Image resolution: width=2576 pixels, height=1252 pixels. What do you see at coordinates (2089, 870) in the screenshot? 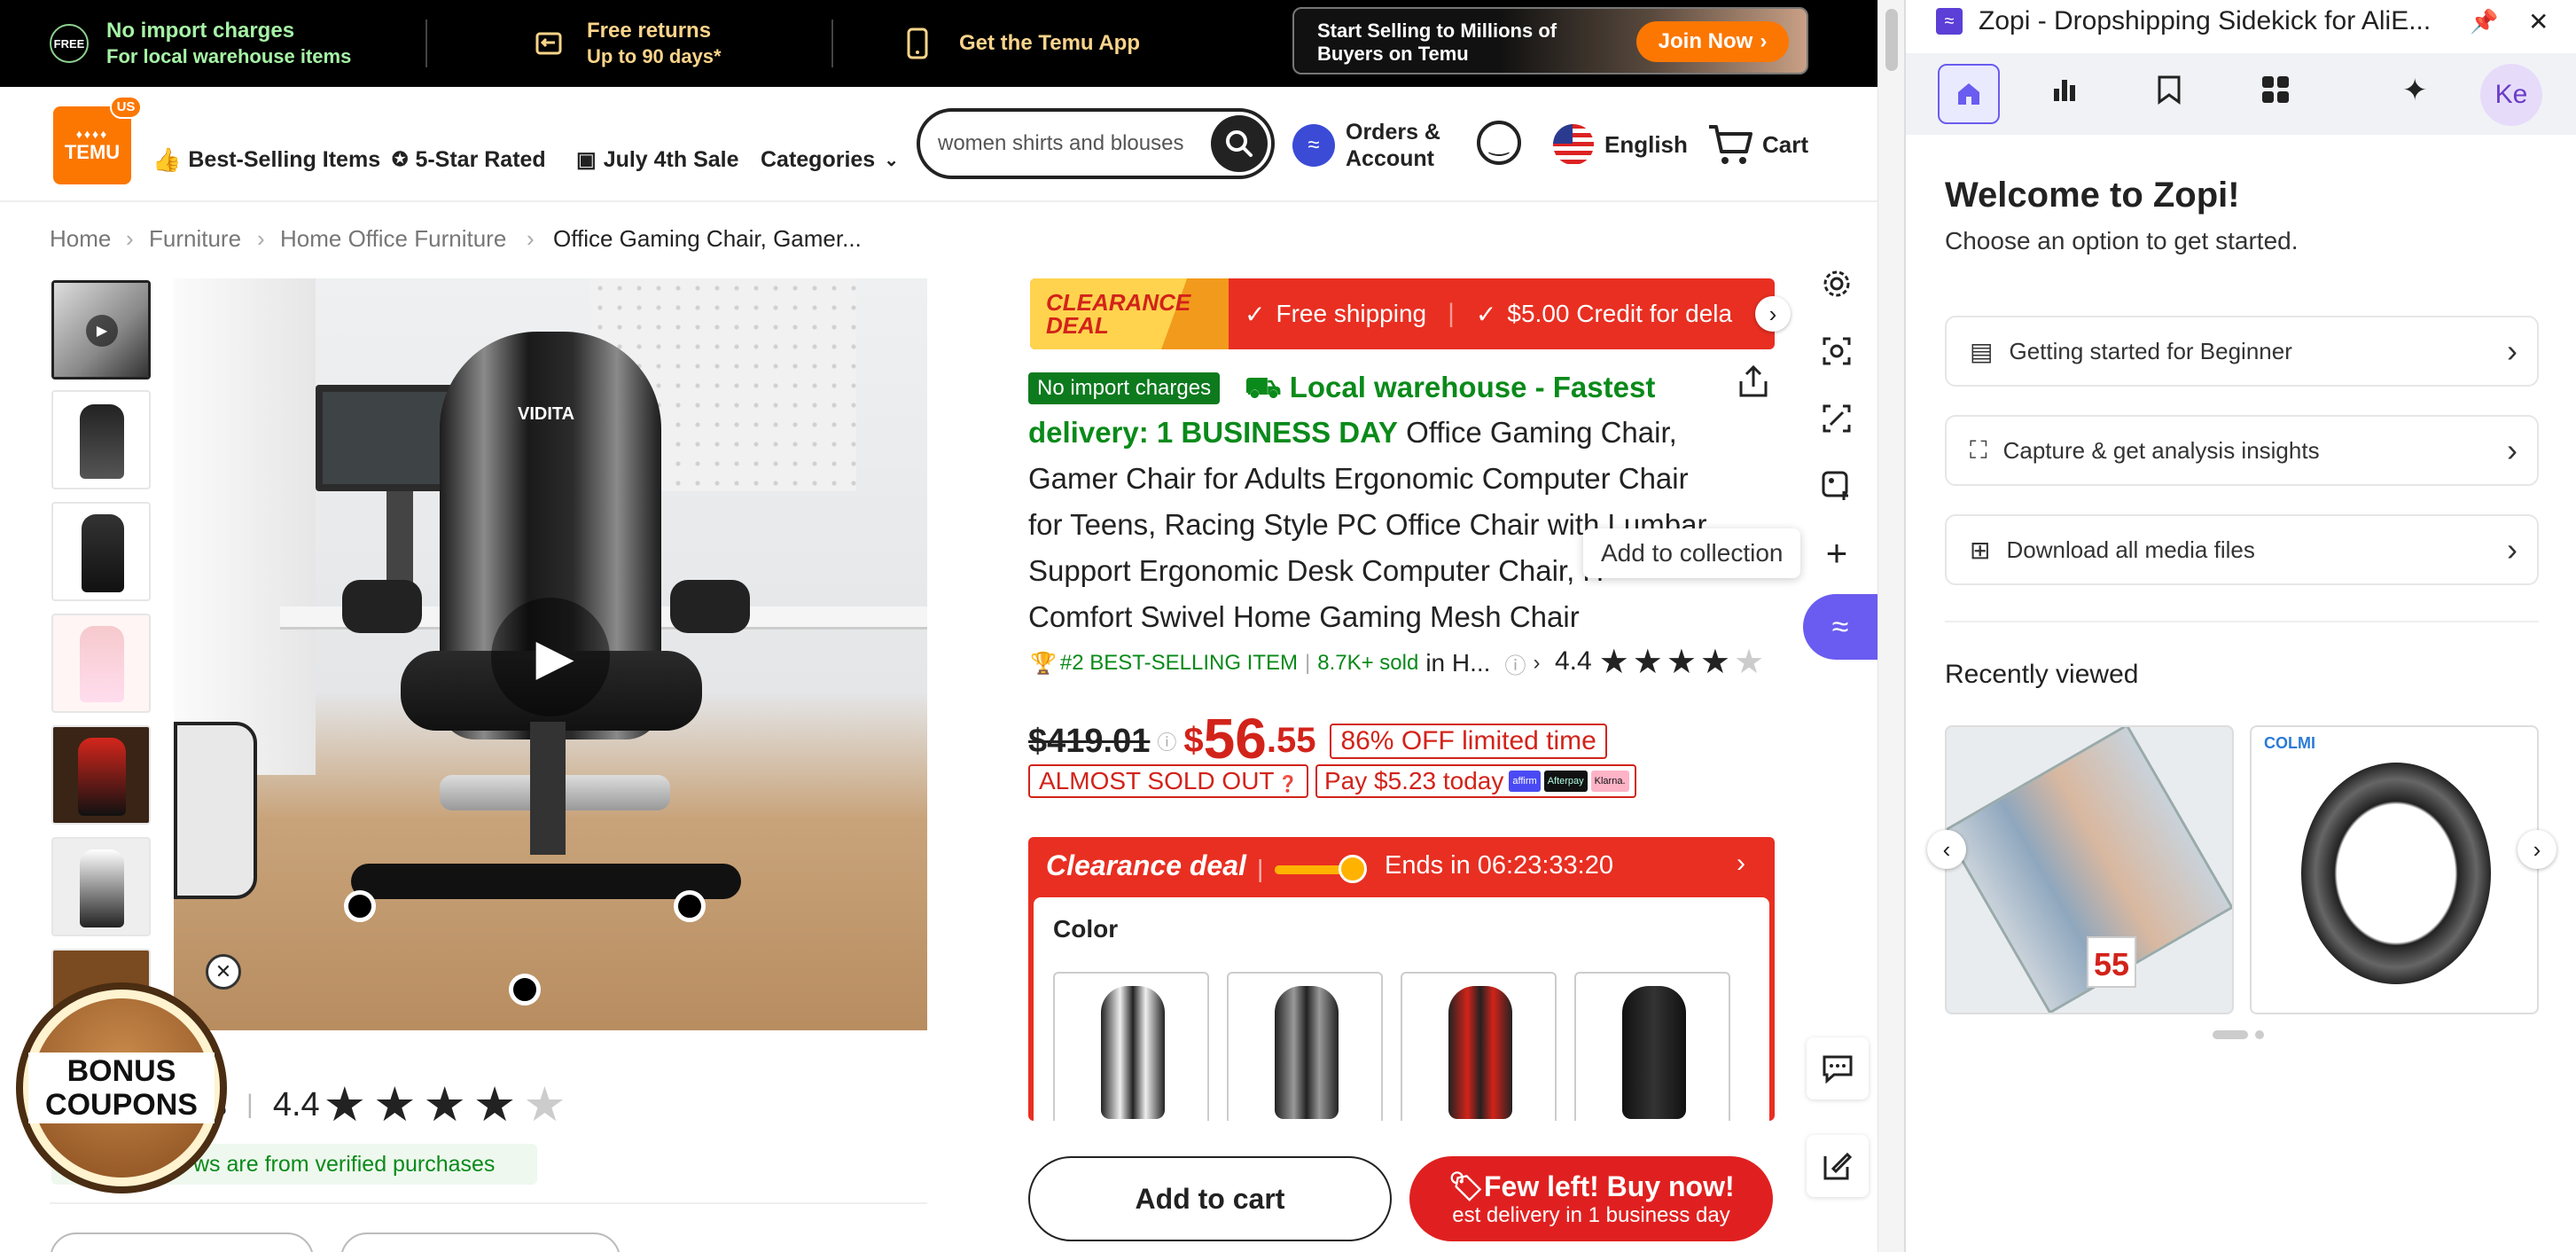
I see `recent-product-card: 55` at bounding box center [2089, 870].